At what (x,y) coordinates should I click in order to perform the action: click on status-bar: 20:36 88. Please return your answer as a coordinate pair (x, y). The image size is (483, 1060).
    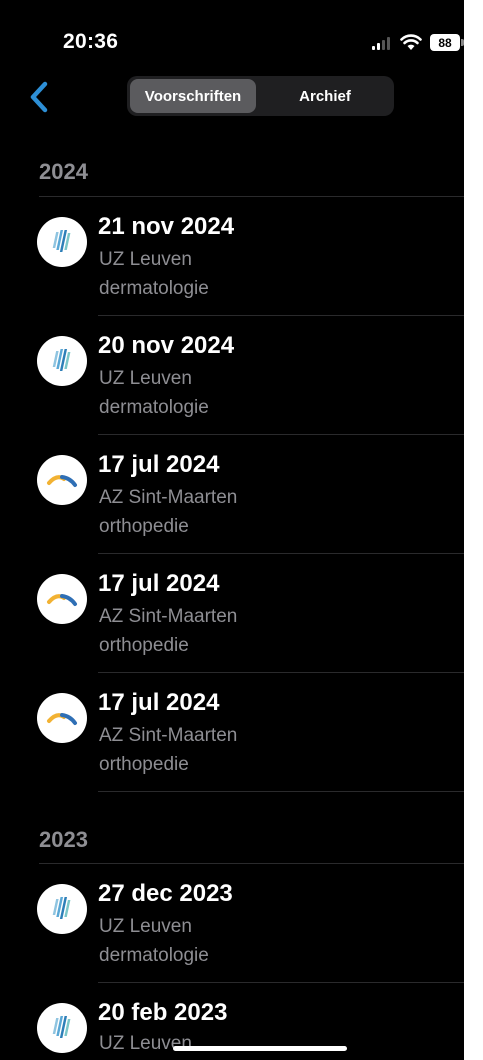
    Looking at the image, I should click on (232, 40).